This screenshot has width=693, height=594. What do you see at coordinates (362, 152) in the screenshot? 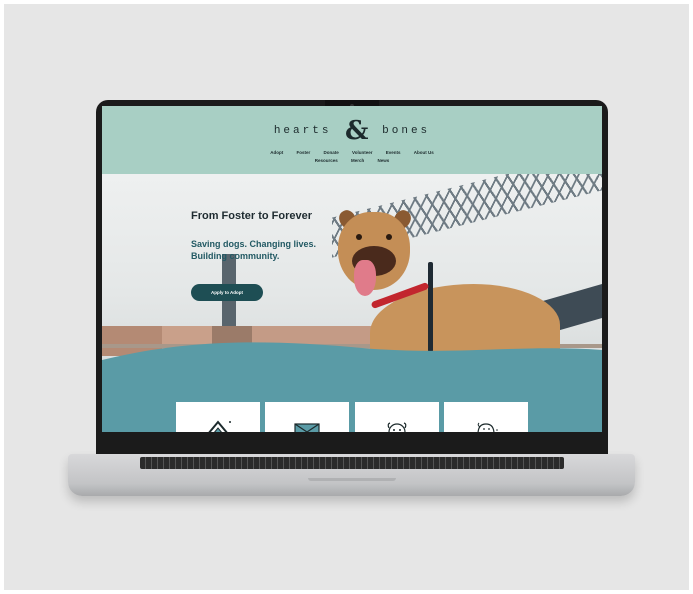
I see `nav-volunteer: Volunteer` at bounding box center [362, 152].